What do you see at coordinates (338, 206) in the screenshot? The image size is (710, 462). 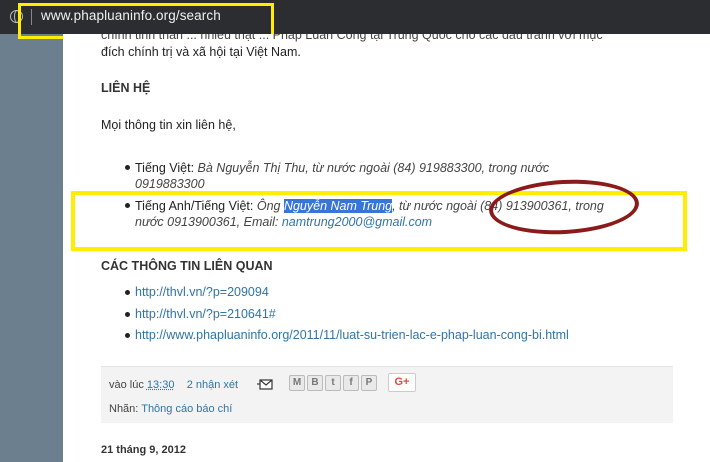 I see `selected-name: Nguyễn Nam Trung` at bounding box center [338, 206].